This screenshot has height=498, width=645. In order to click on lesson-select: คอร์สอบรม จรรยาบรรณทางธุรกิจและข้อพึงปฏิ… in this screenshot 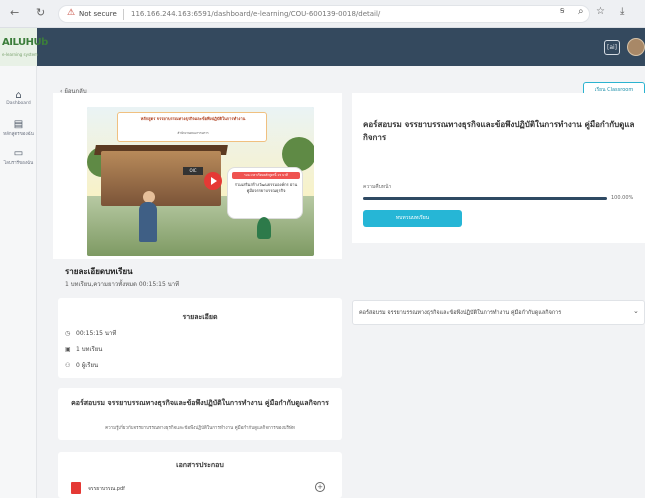, I will do `click(498, 312)`.